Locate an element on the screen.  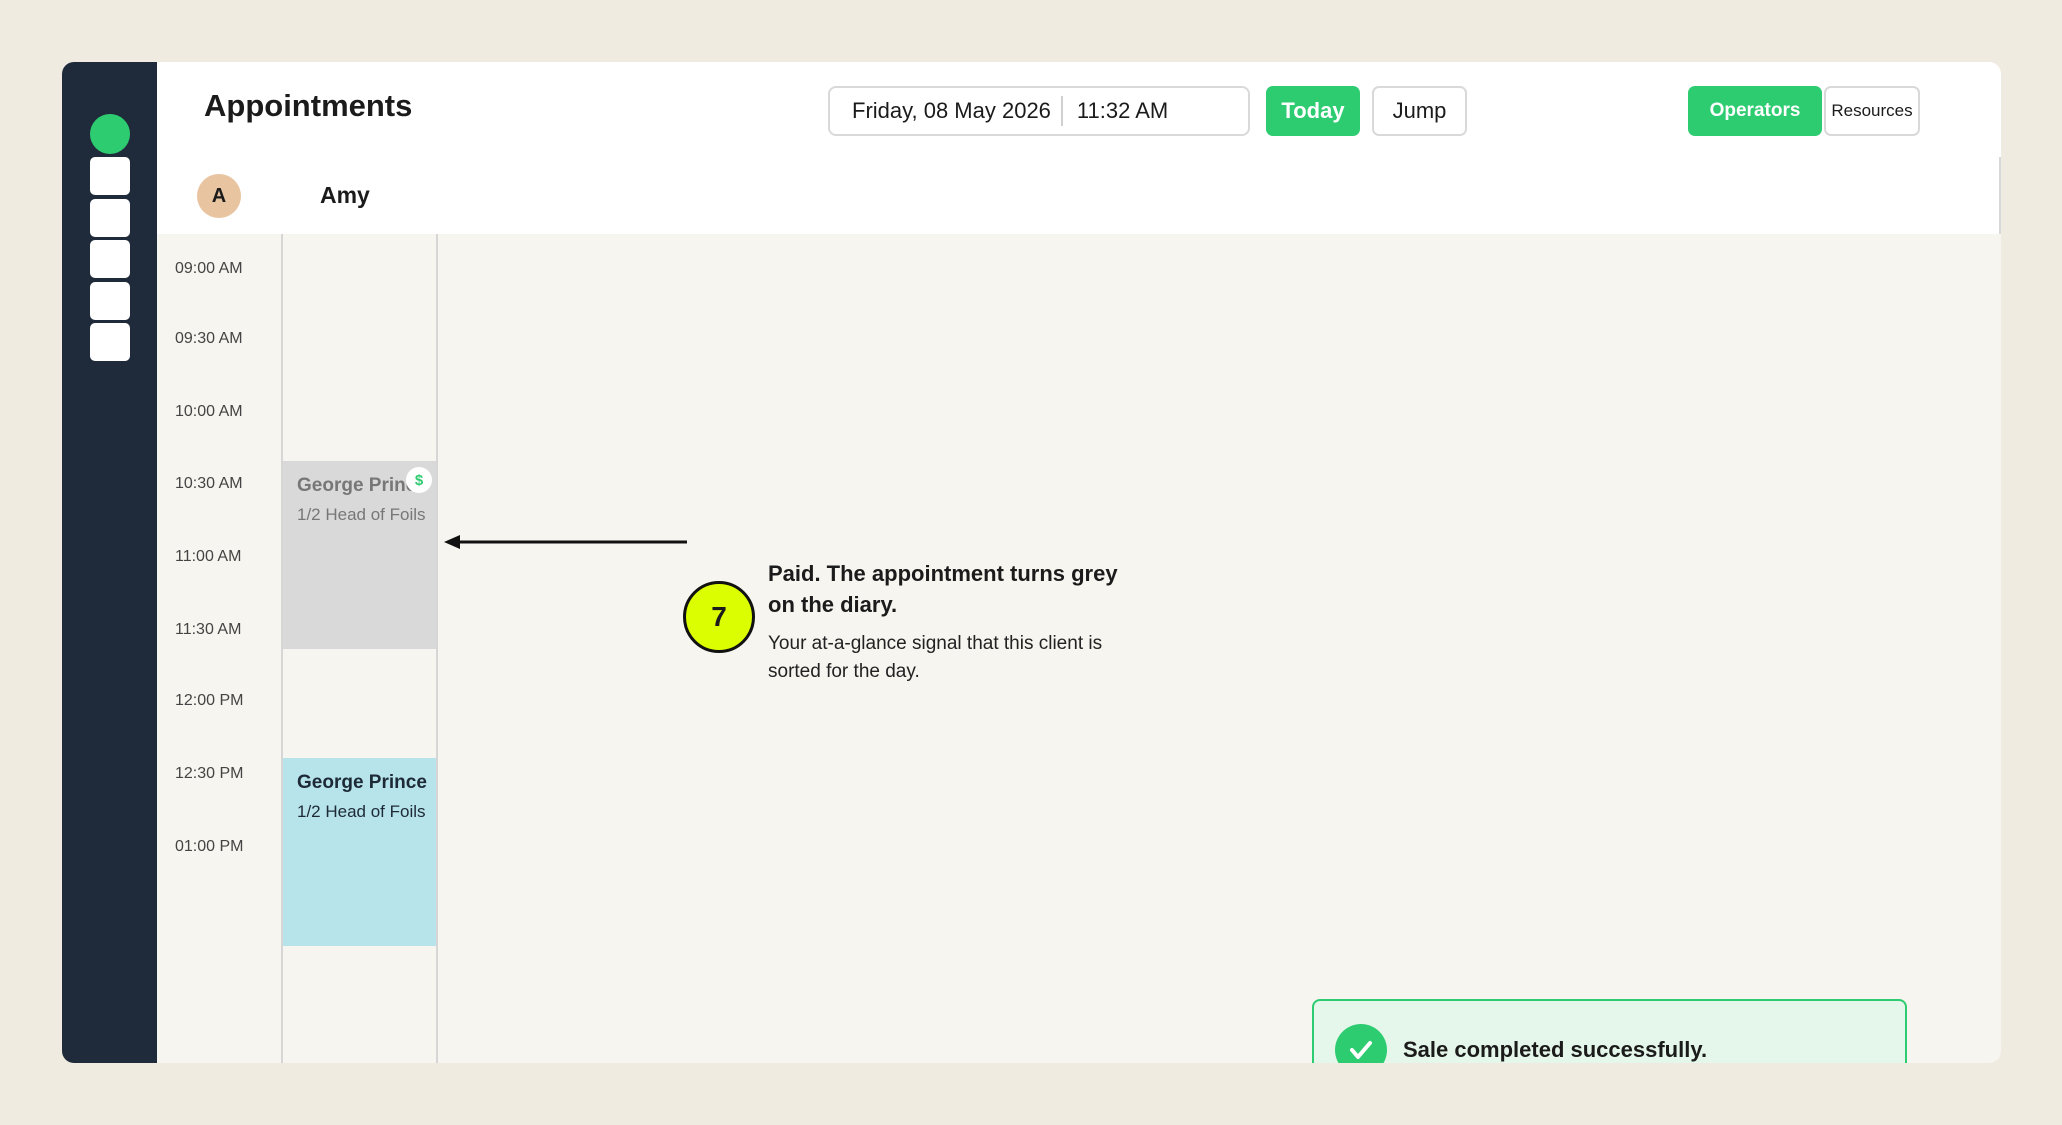
time-label: 12:30 PM is located at coordinates (209, 773).